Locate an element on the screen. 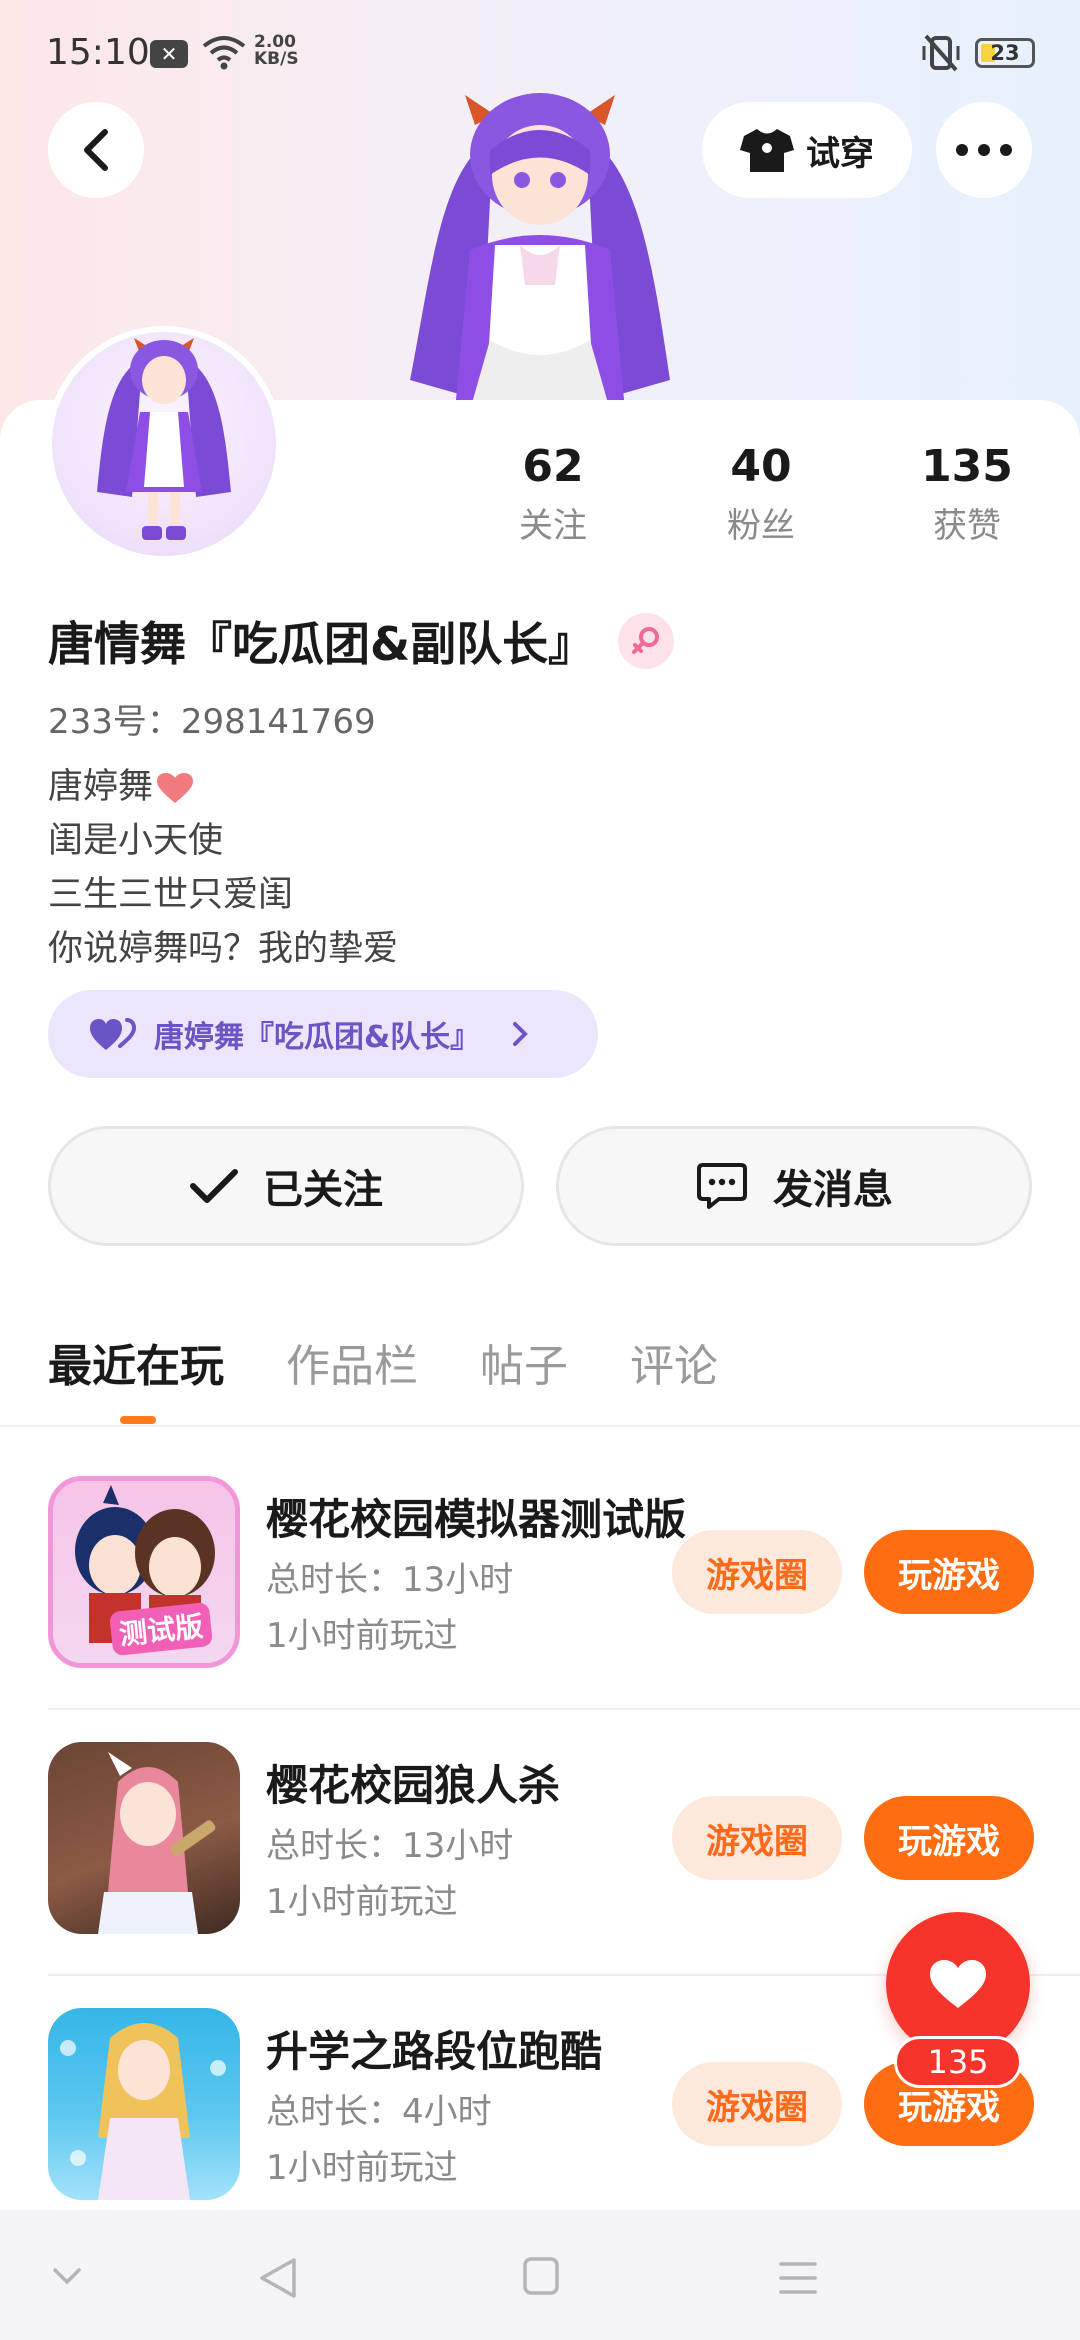 This screenshot has width=1080, height=2340. try-on-label: 试穿 is located at coordinates (840, 153).